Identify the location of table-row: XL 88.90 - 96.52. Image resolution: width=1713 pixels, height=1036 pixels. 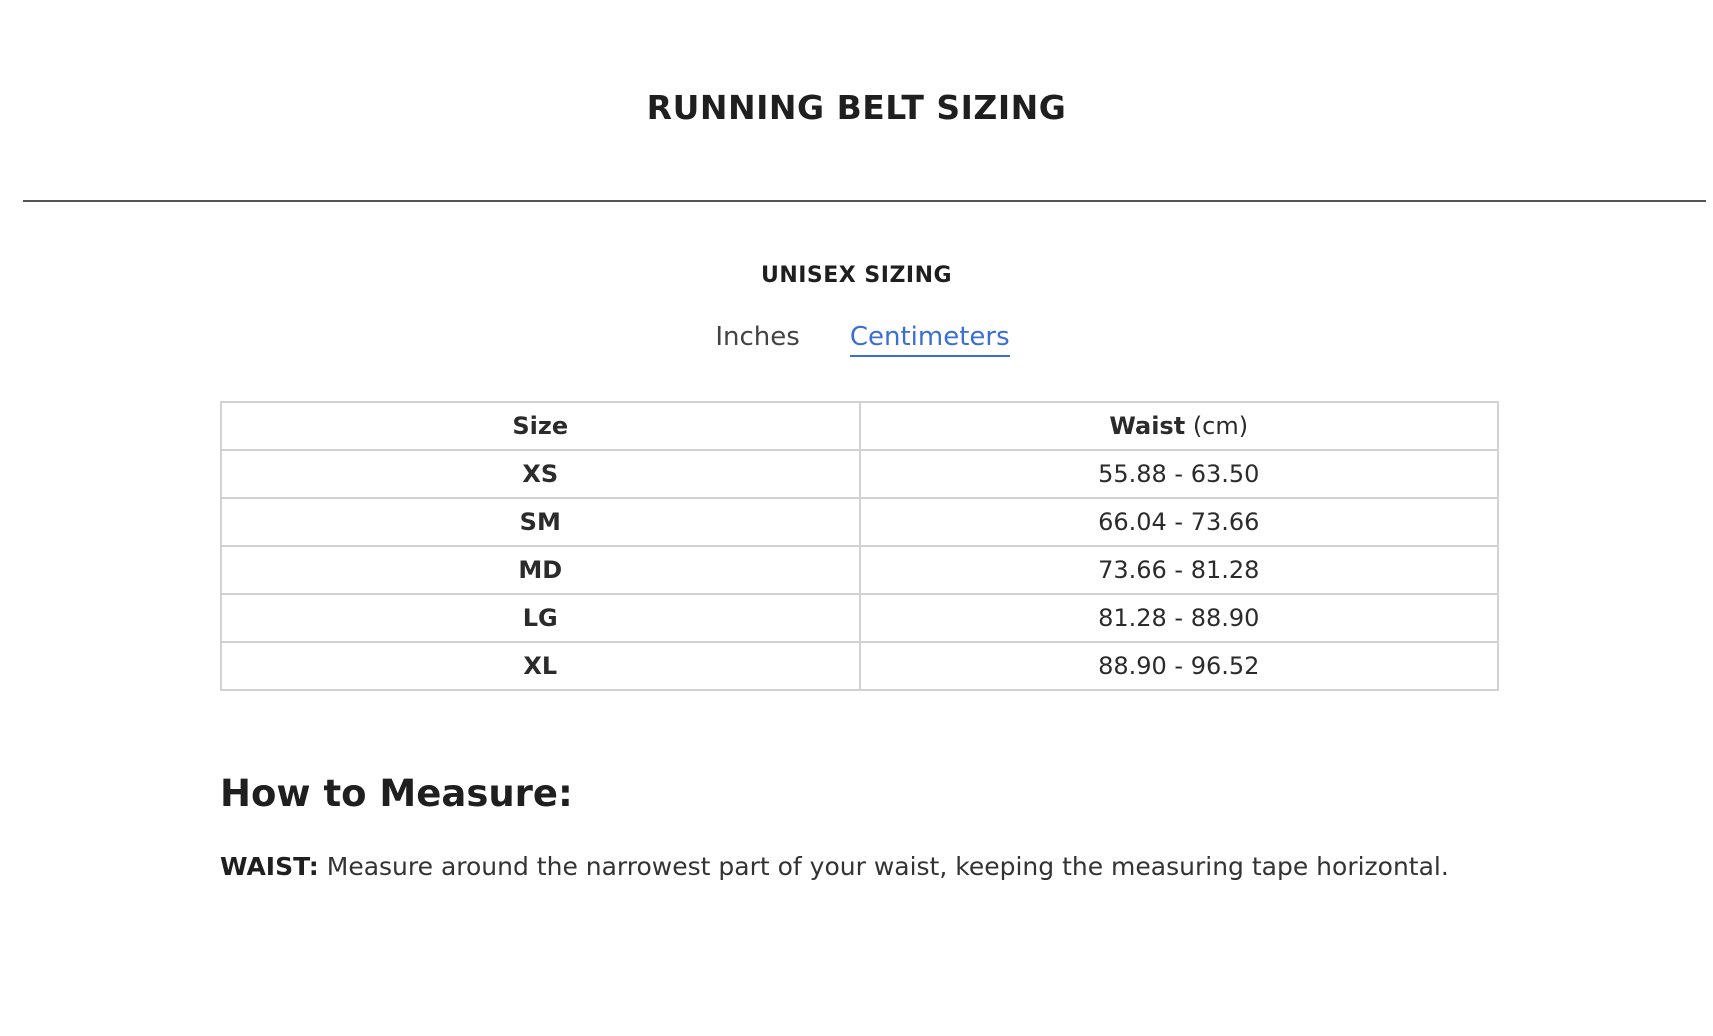
(859, 666).